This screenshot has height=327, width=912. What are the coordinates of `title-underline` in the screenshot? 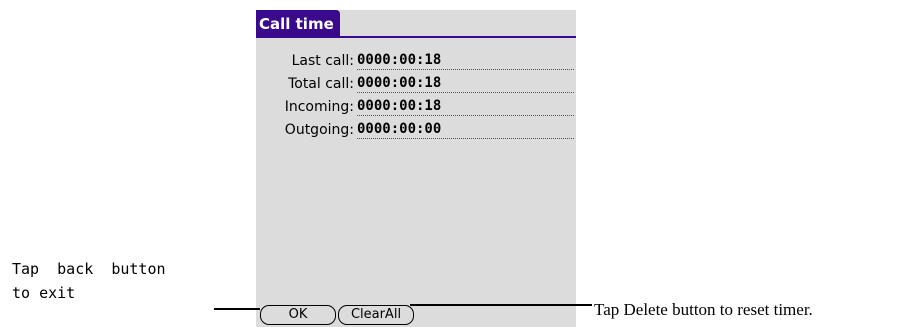 It's located at (416, 37).